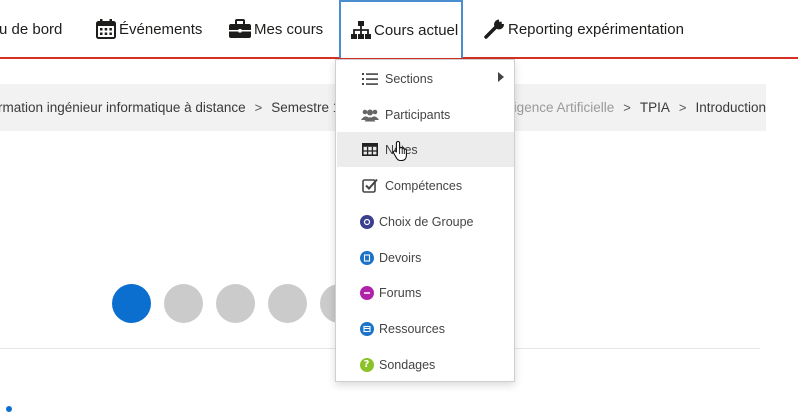 This screenshot has height=413, width=798. What do you see at coordinates (416, 30) in the screenshot?
I see `nav-current-course-label: Cours actuel` at bounding box center [416, 30].